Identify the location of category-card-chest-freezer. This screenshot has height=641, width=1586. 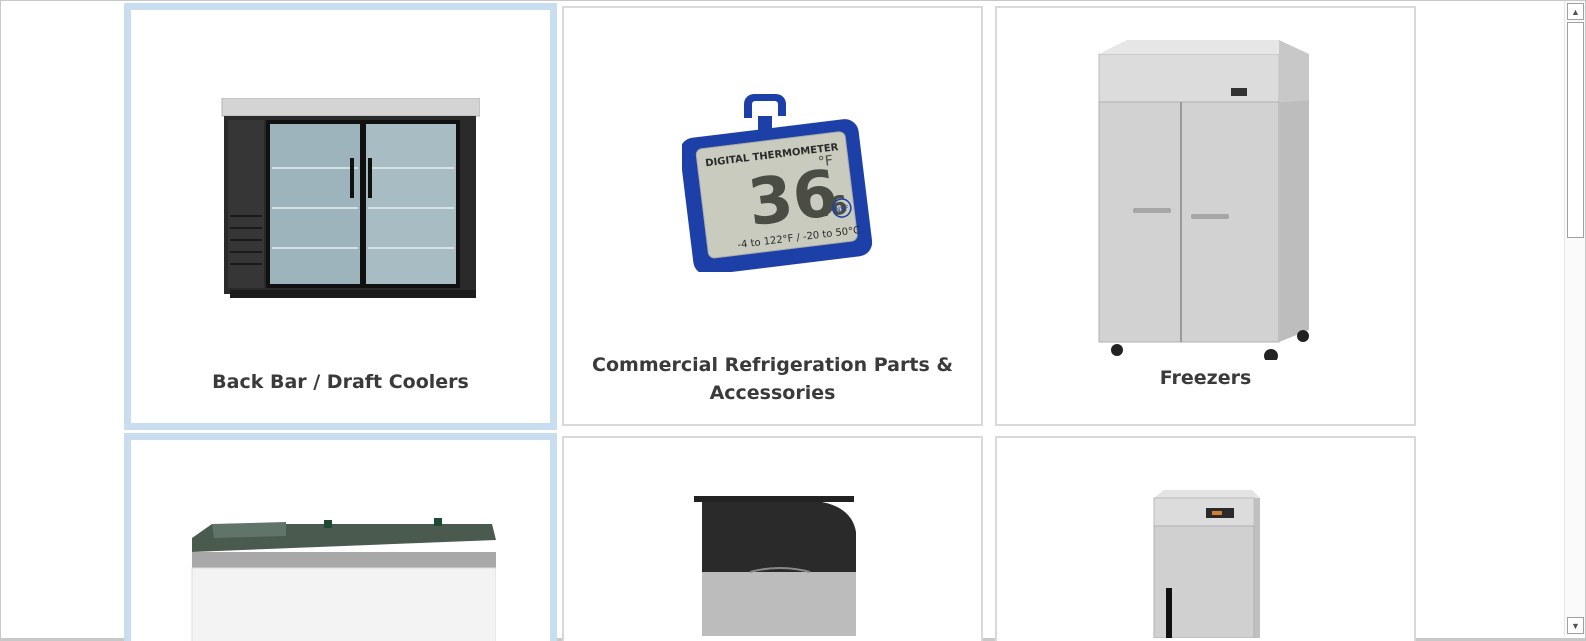
(340, 537).